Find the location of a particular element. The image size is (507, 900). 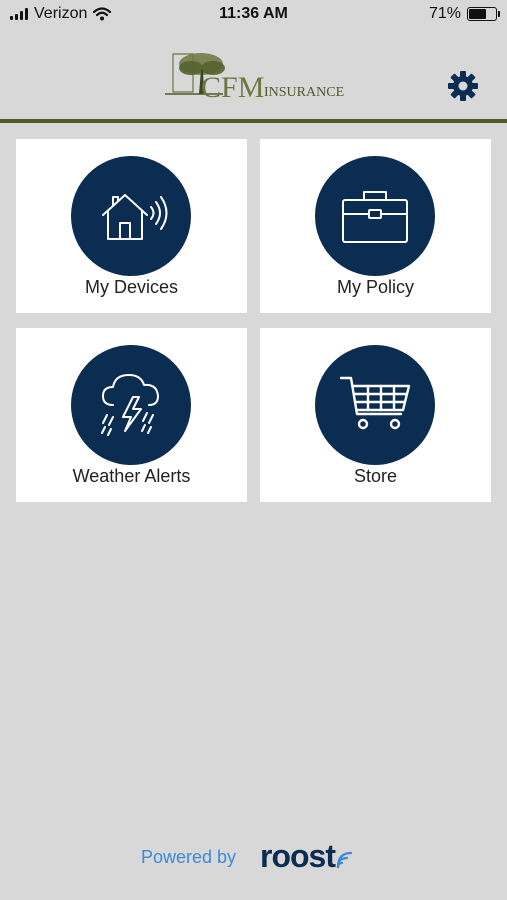

tile-weather-alerts: Weather Alerts is located at coordinates (131, 415).